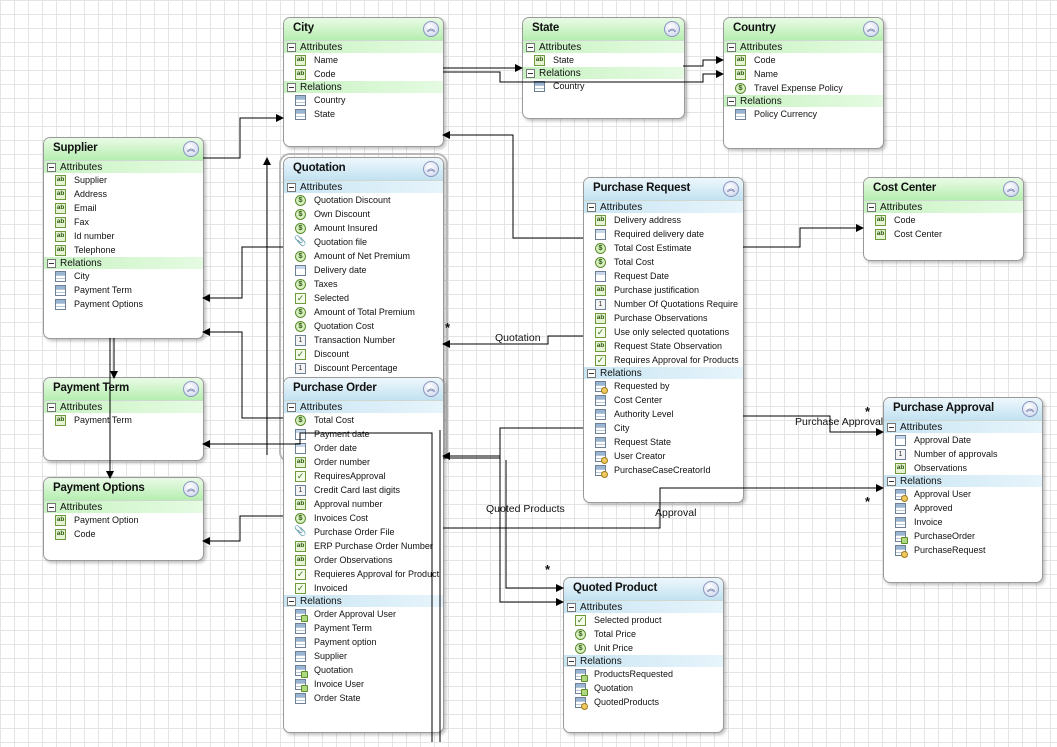 The width and height of the screenshot is (1057, 747). What do you see at coordinates (363, 60) in the screenshot?
I see `attribute-row: ab Name` at bounding box center [363, 60].